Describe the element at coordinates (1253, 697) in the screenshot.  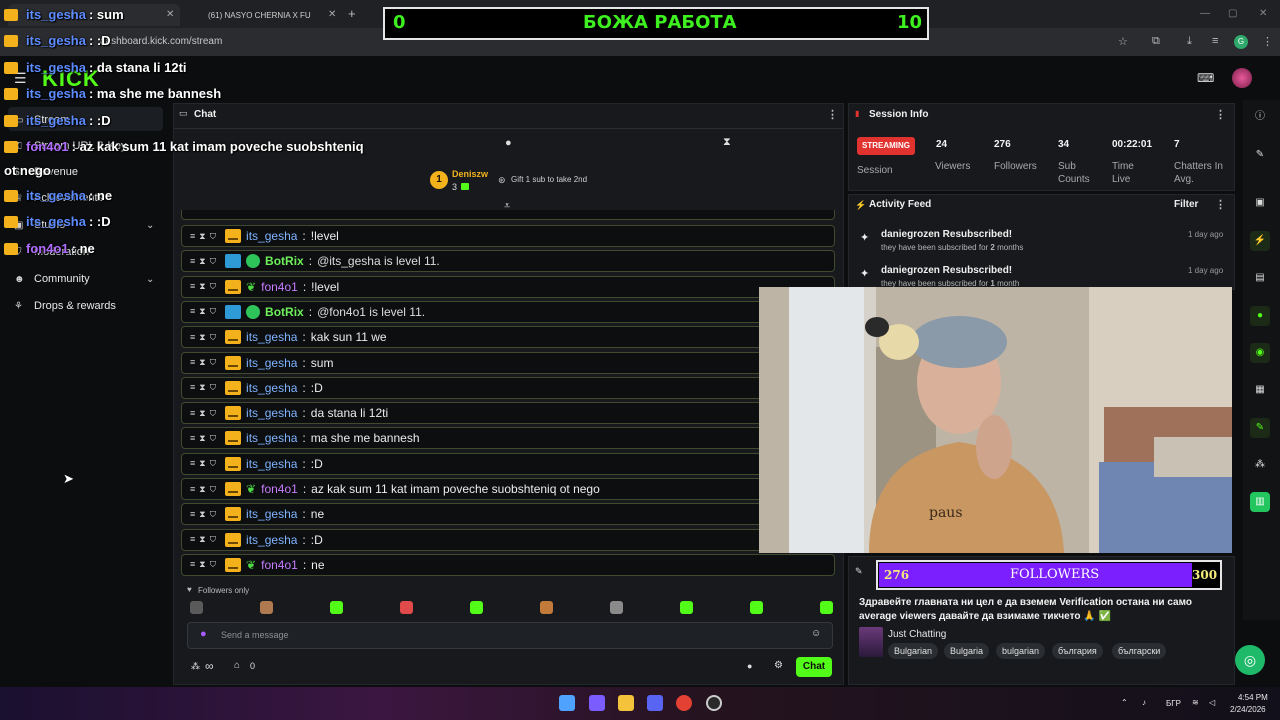
I see `clock-time: 4:54 PM` at that location.